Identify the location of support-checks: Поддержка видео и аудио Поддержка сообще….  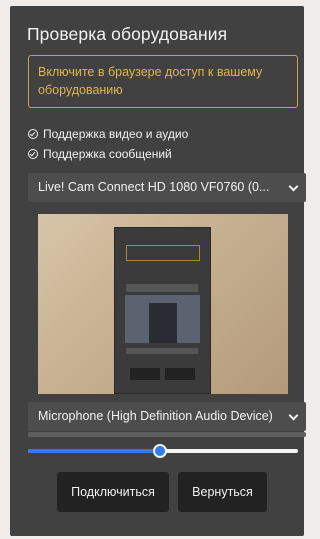
(108, 144).